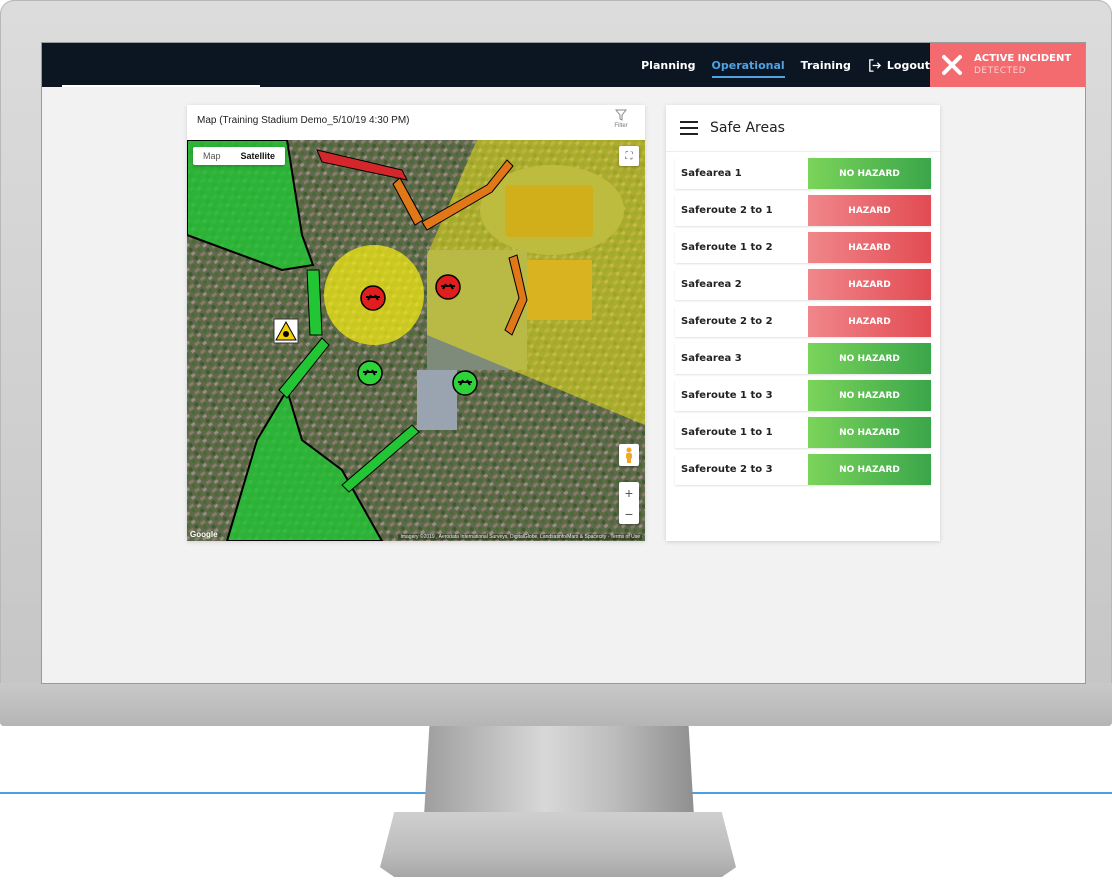 Image resolution: width=1112 pixels, height=881 pixels. What do you see at coordinates (711, 358) in the screenshot?
I see `safe-area-name: Safearea 3` at bounding box center [711, 358].